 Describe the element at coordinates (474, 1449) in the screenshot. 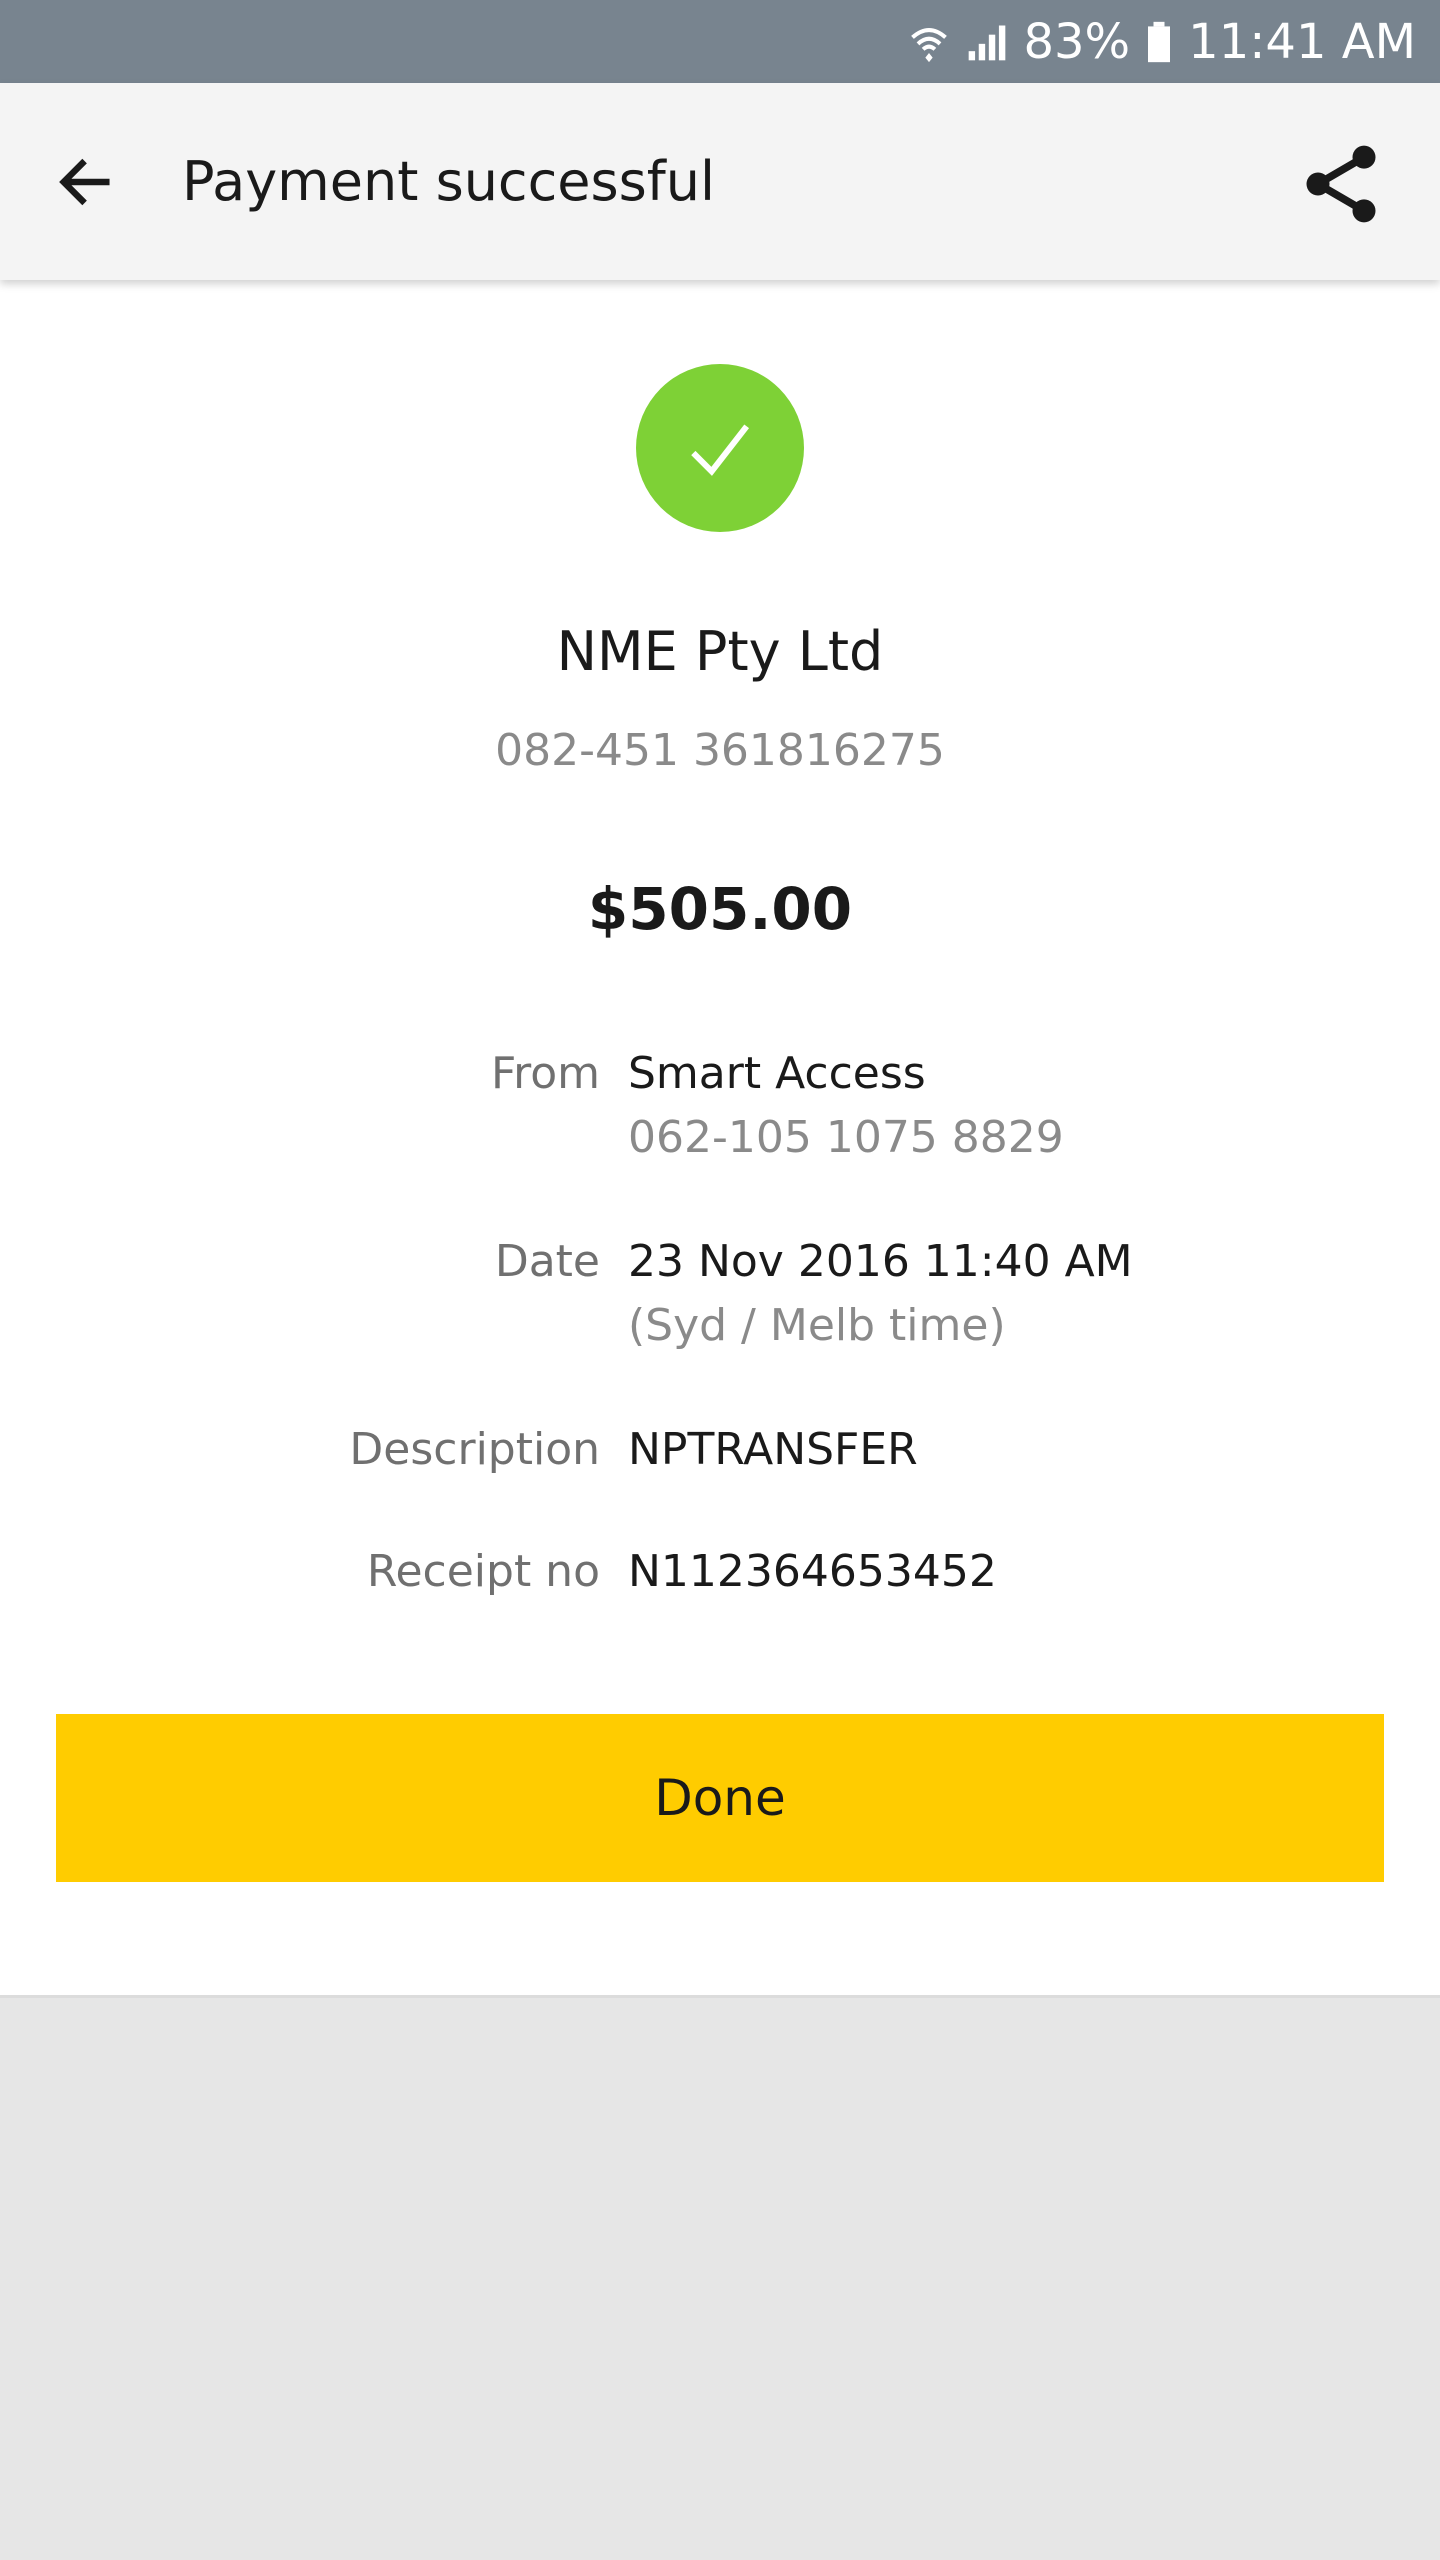

I see `description-label: Description` at that location.